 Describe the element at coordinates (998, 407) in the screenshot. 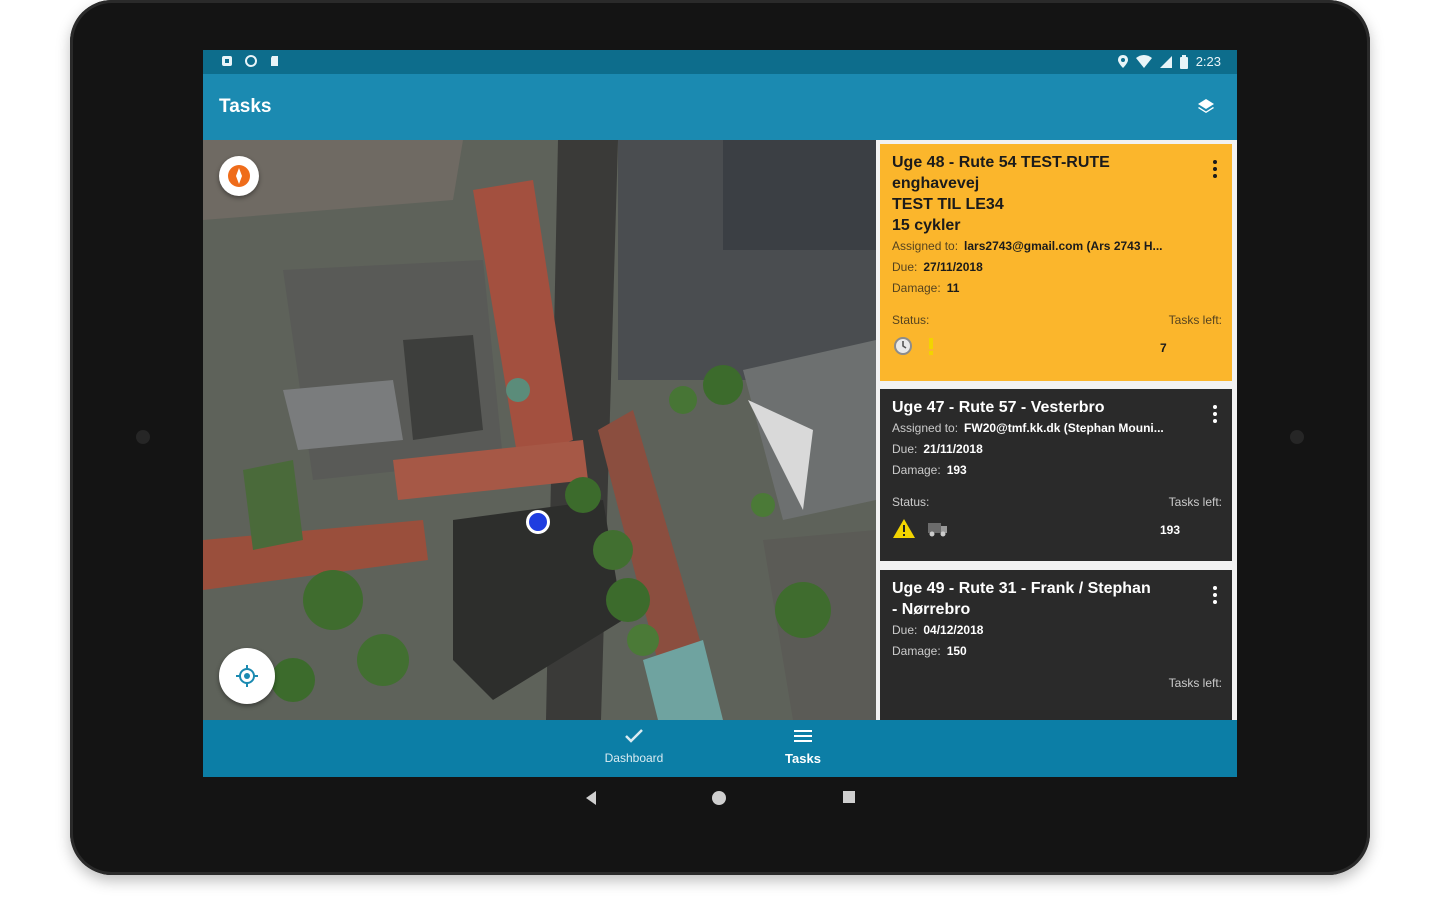

I see `task-title: Uge 47 - Rute 57 - Vesterbro` at that location.